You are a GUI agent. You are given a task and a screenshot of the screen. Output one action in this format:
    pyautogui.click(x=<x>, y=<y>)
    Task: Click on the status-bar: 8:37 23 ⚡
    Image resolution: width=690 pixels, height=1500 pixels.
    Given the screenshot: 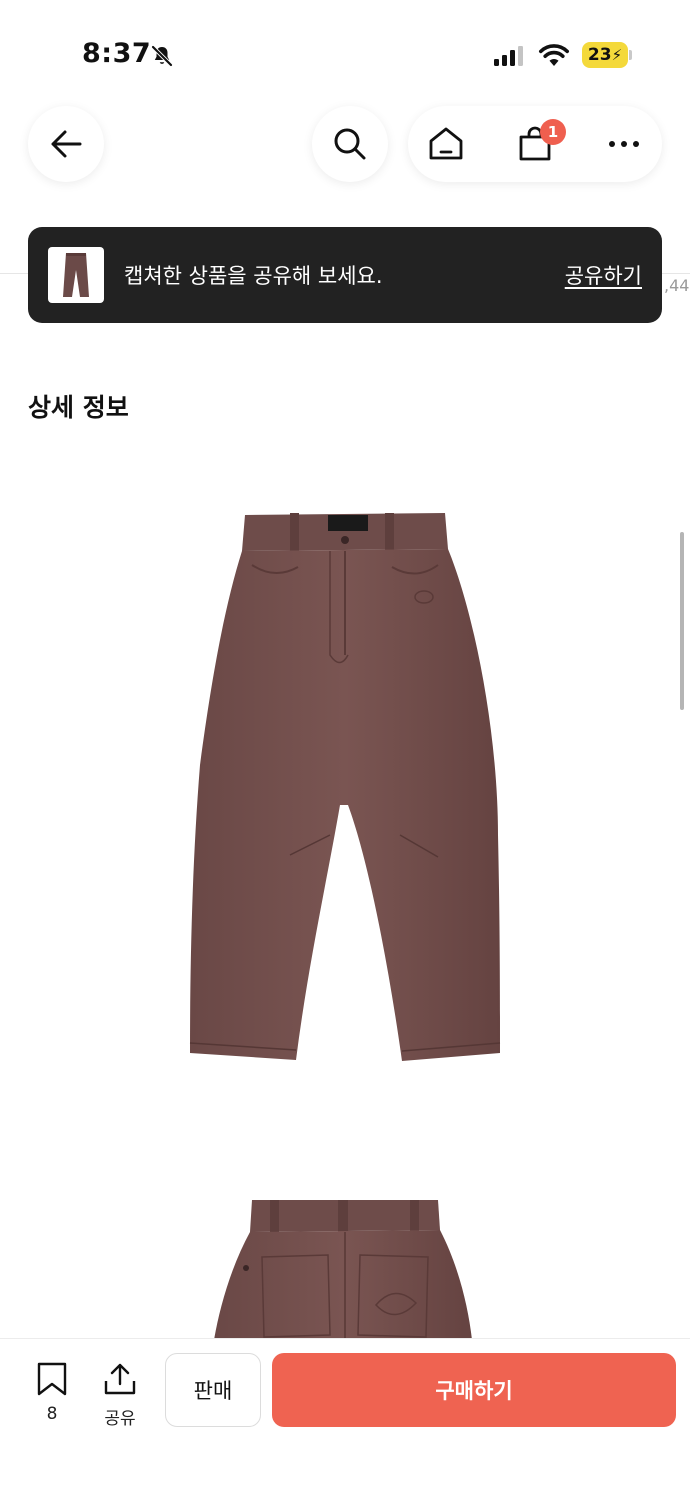 What is the action you would take?
    pyautogui.click(x=345, y=50)
    